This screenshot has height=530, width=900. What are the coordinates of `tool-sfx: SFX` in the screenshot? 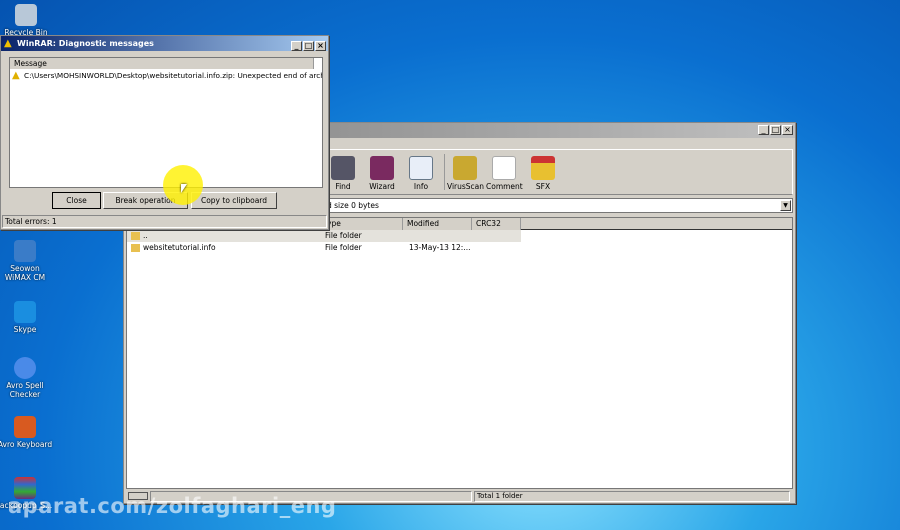 It's located at (543, 173).